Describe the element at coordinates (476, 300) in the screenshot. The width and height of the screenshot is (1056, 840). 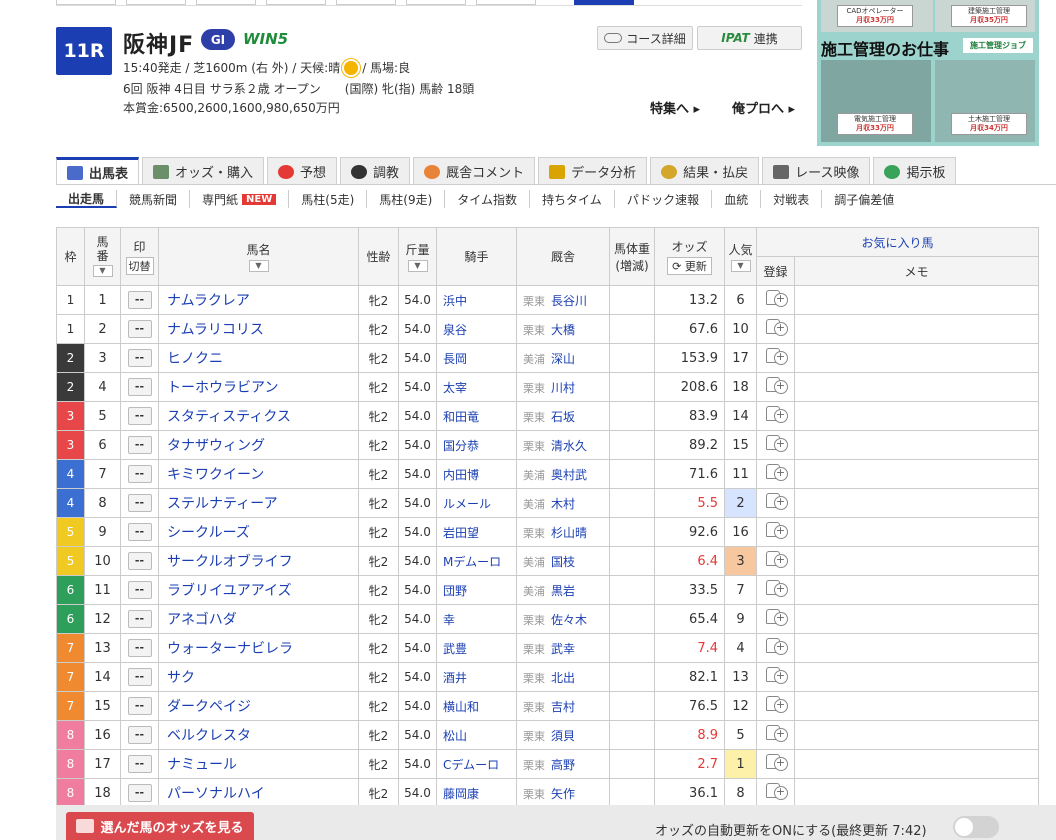
I see `jockey-link: 浜中` at that location.